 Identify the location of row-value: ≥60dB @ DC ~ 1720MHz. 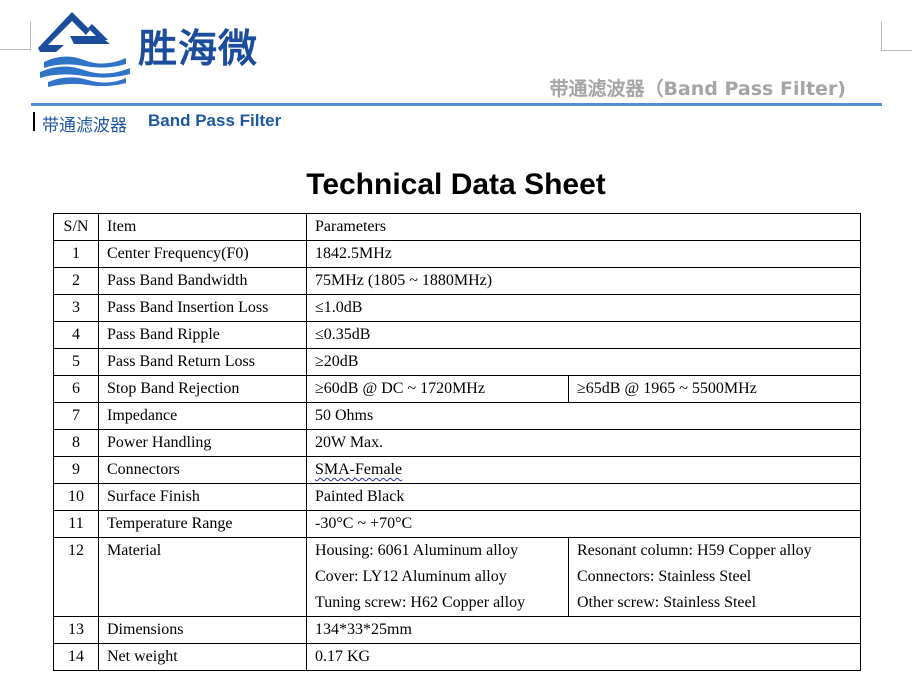
(437, 389).